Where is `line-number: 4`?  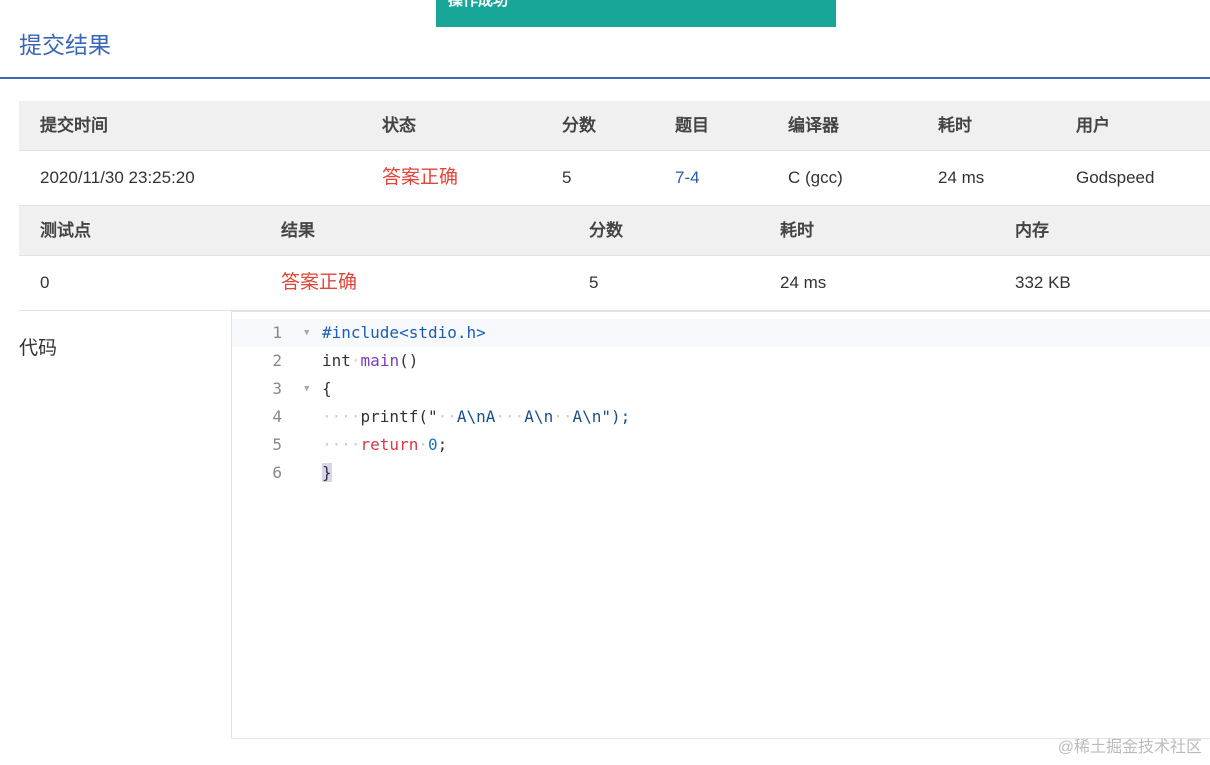 line-number: 4 is located at coordinates (277, 416).